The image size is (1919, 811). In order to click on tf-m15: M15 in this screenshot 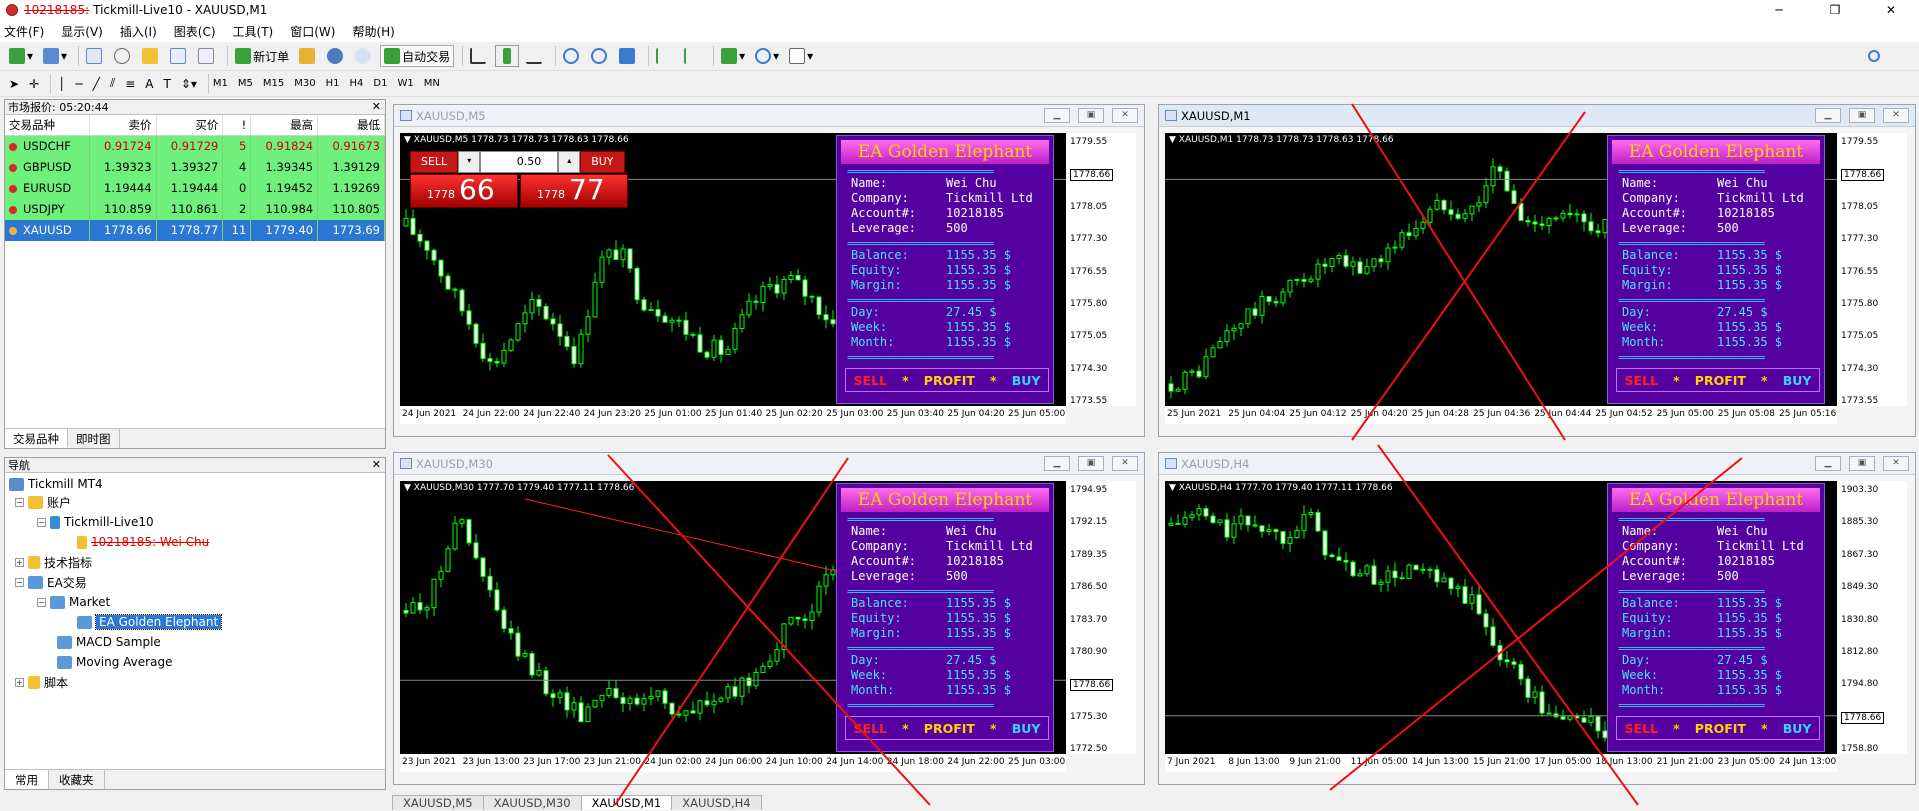, I will do `click(273, 83)`.